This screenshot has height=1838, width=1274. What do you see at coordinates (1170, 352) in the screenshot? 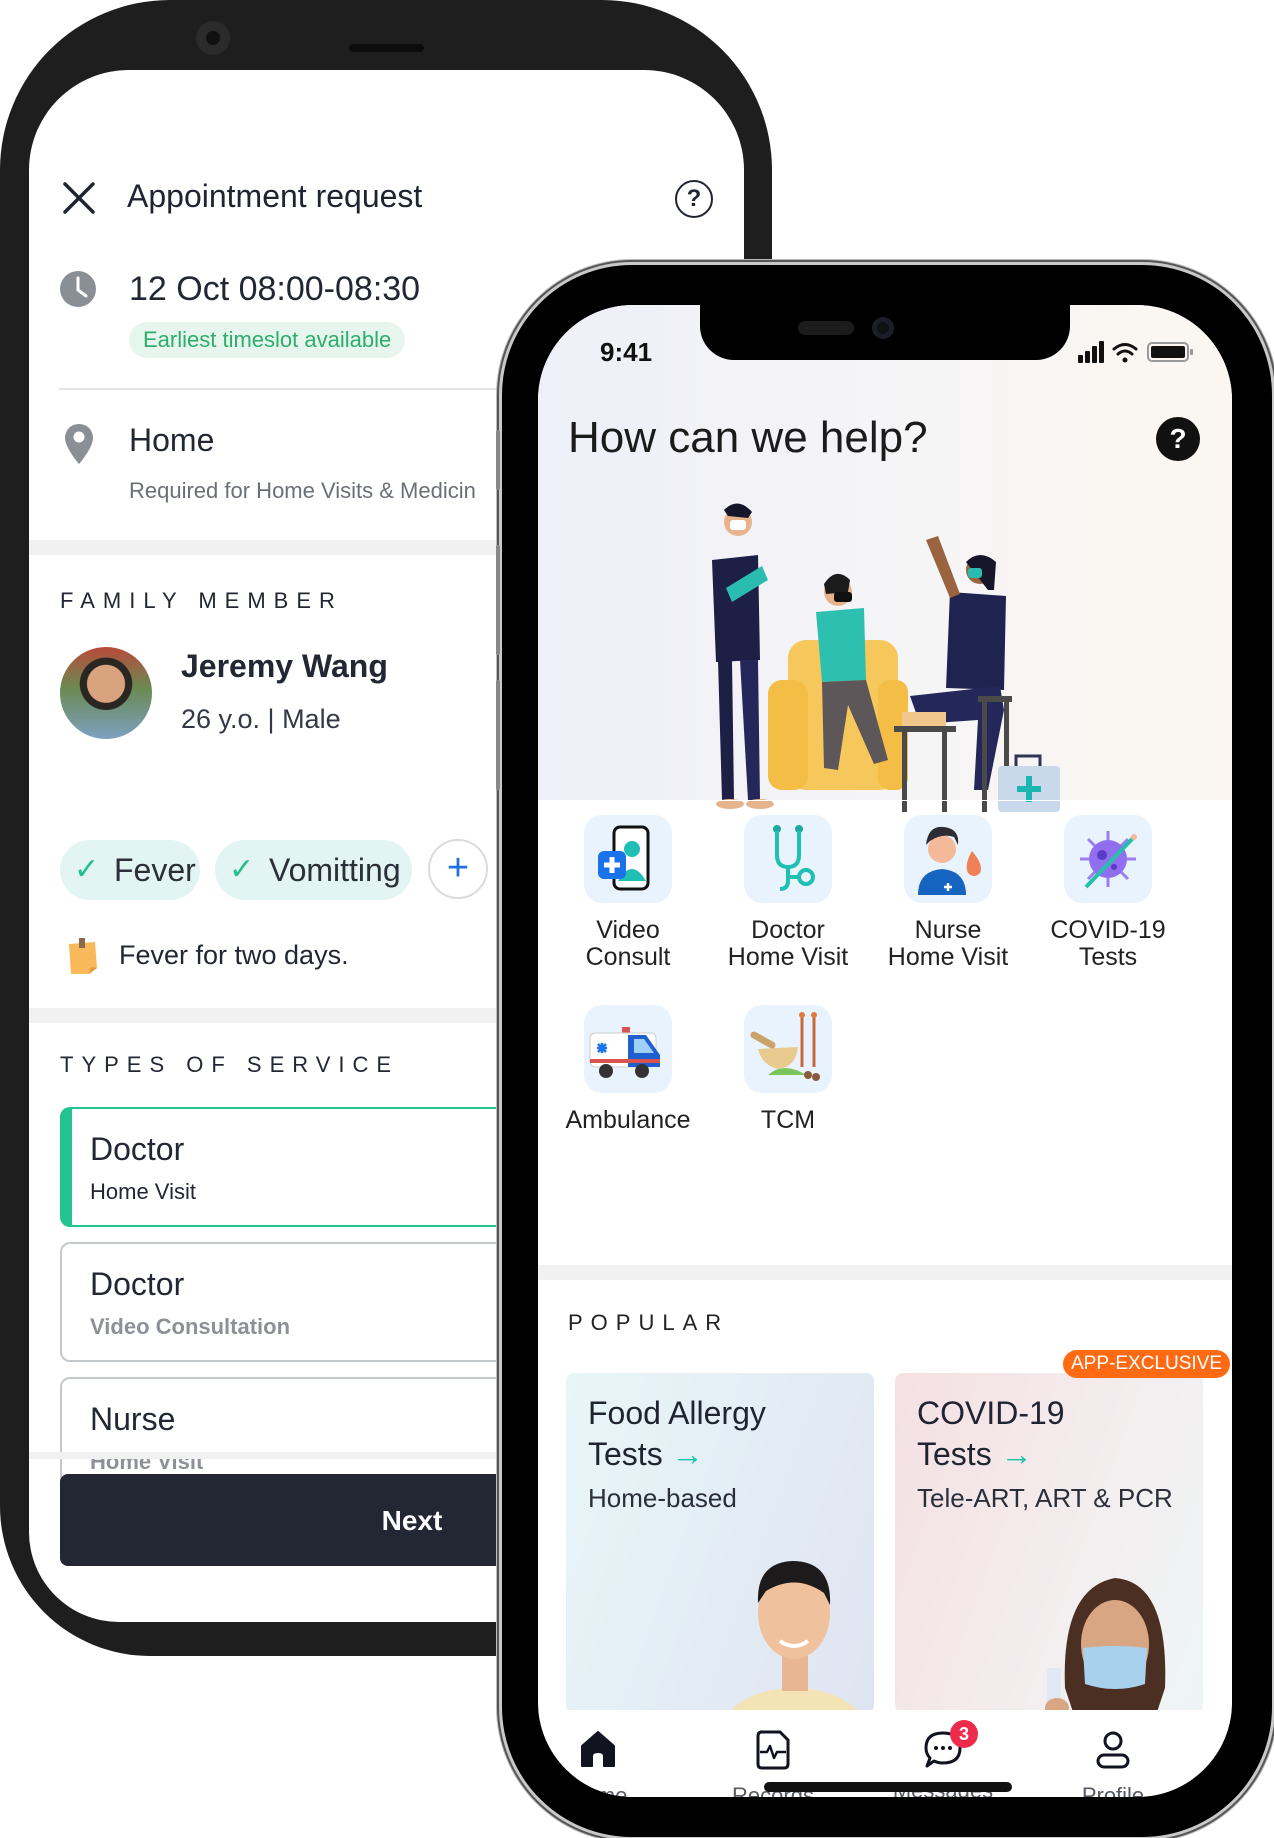
I see `battery-icon` at bounding box center [1170, 352].